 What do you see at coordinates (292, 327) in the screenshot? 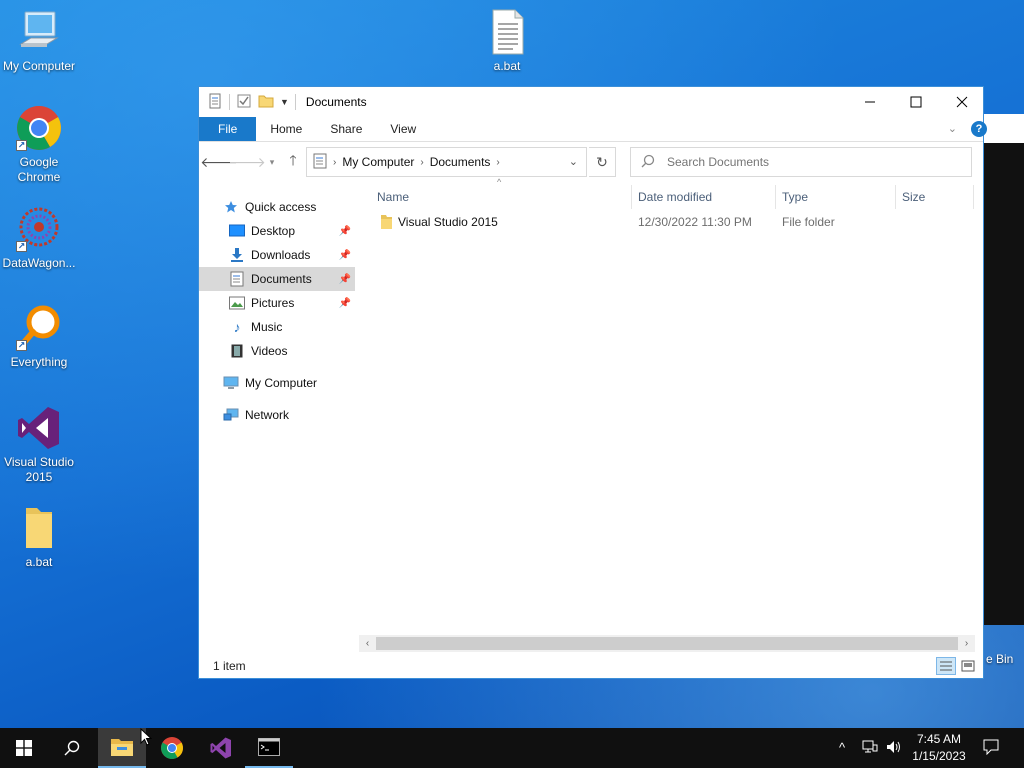
I see `nav-item-music: ♪ Music` at bounding box center [292, 327].